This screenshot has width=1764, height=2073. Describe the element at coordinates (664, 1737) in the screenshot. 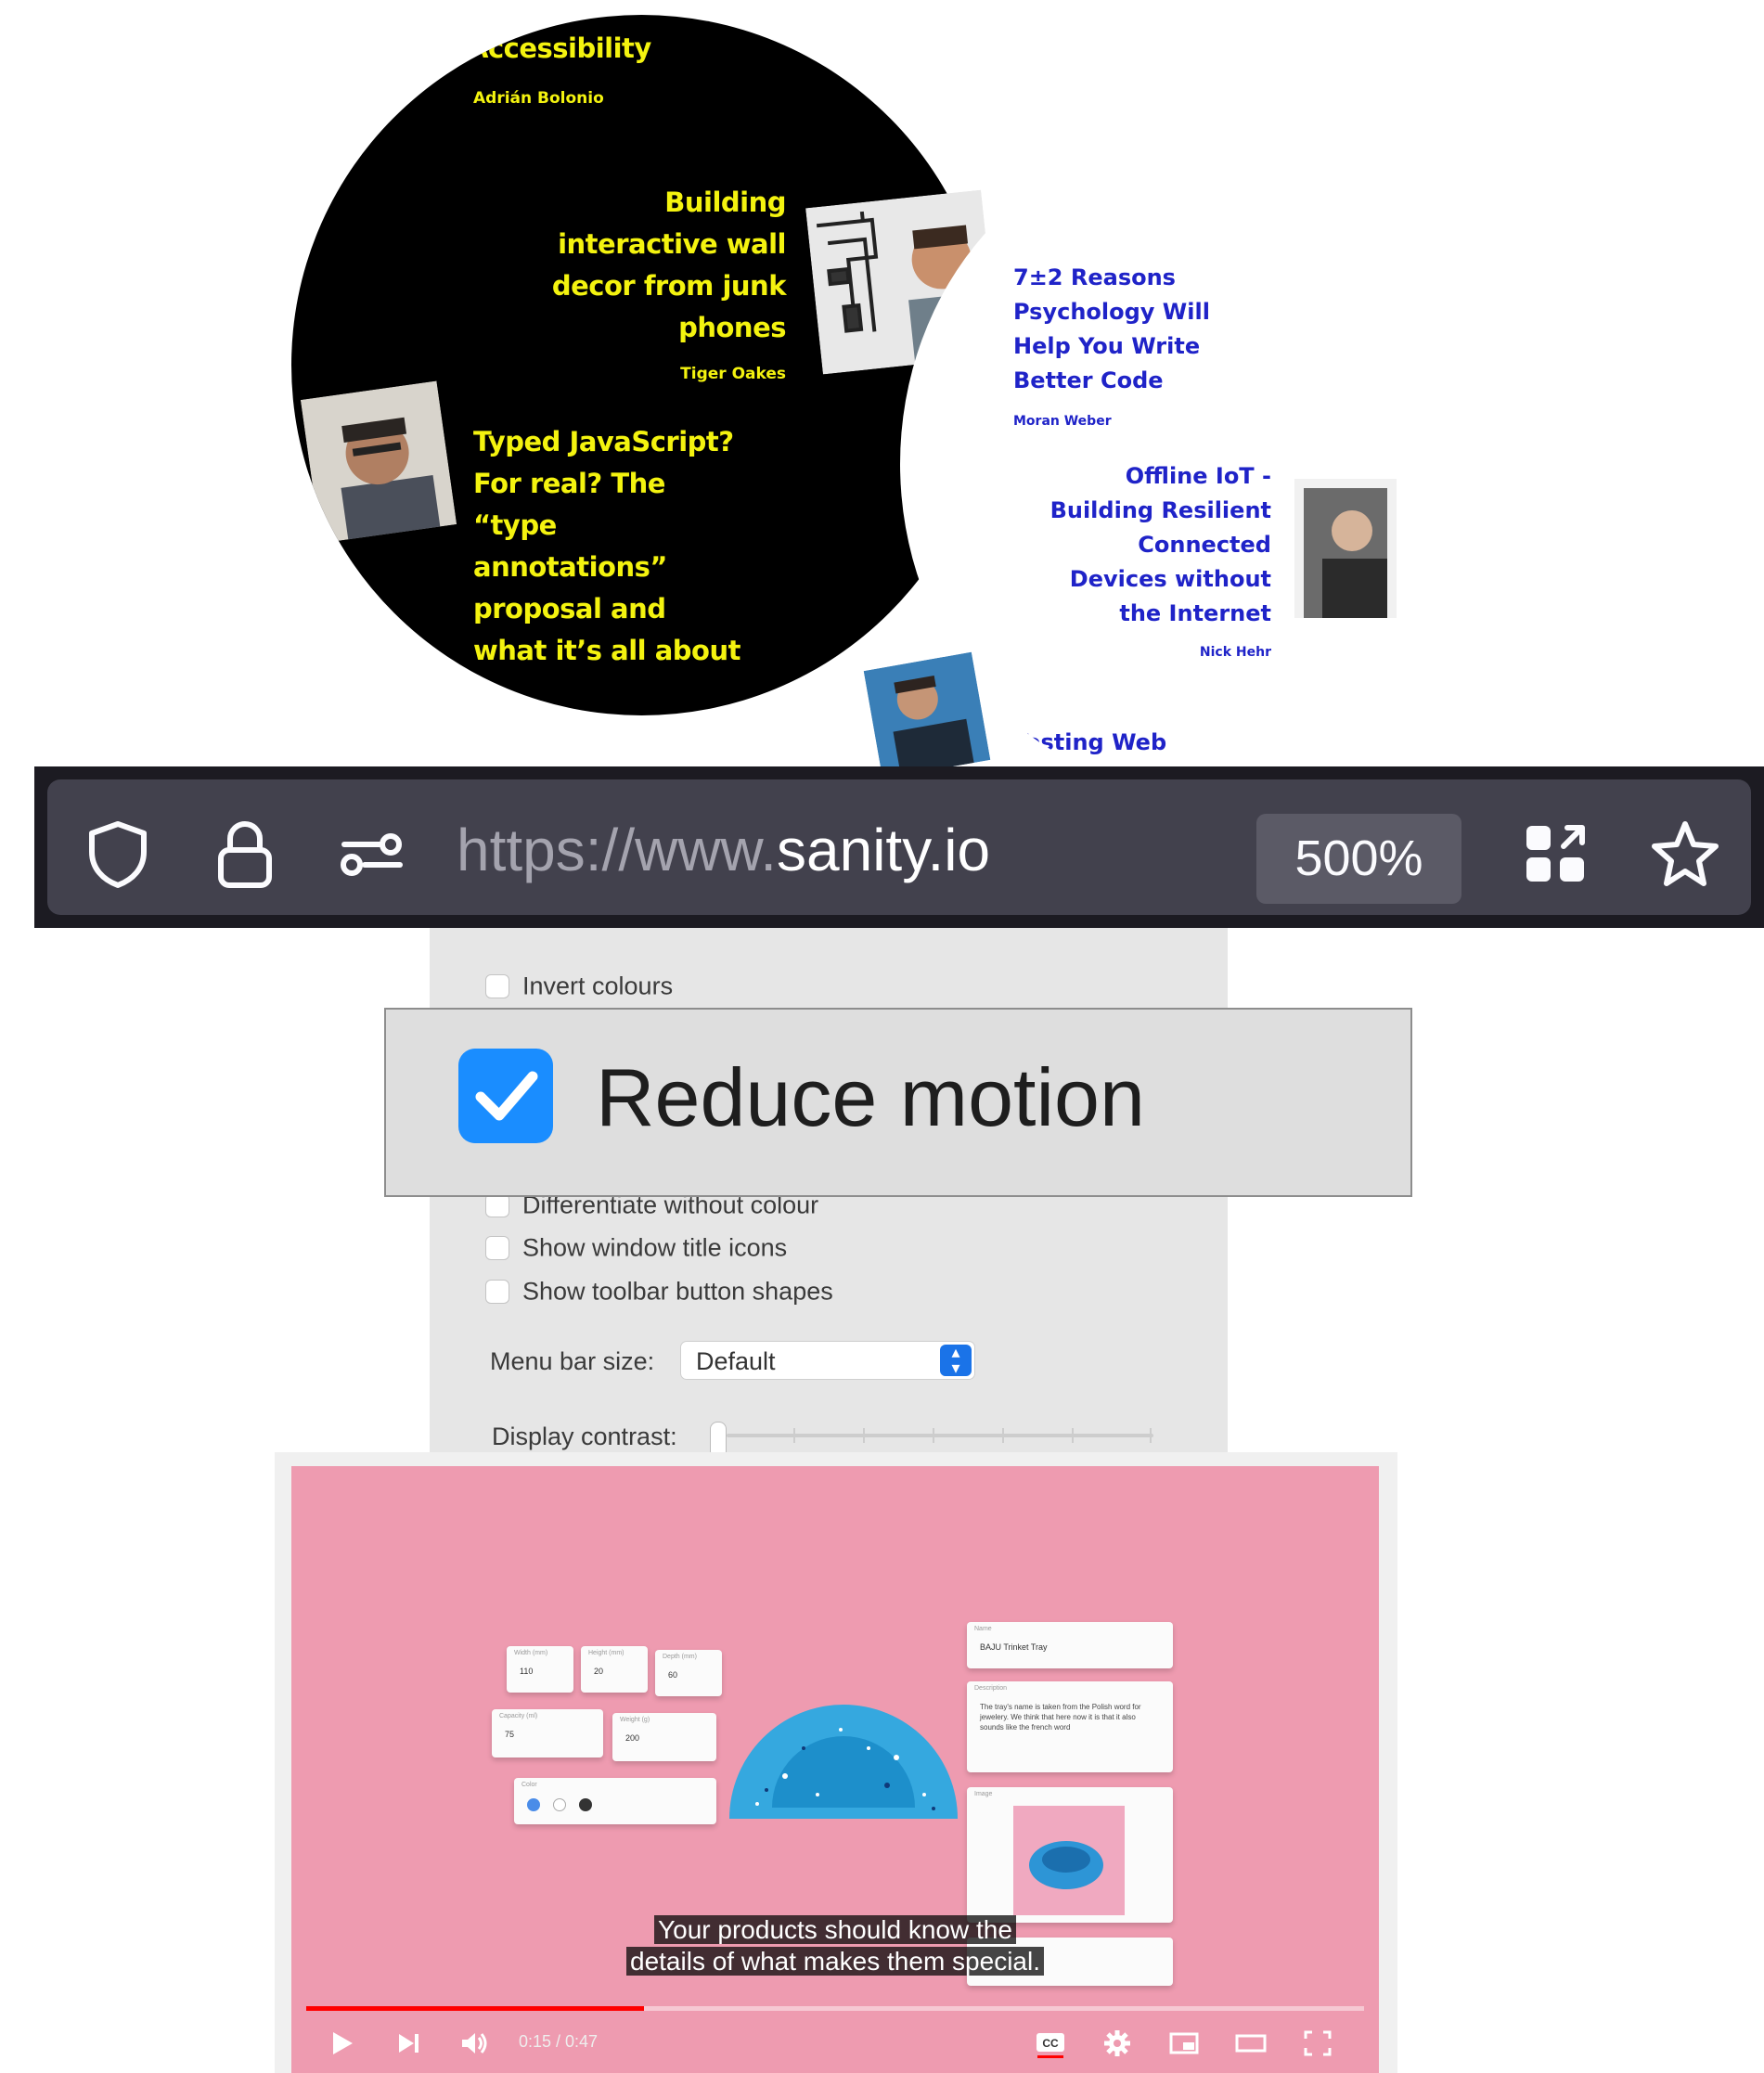

I see `field-card-weight: Weight (g) 200` at that location.